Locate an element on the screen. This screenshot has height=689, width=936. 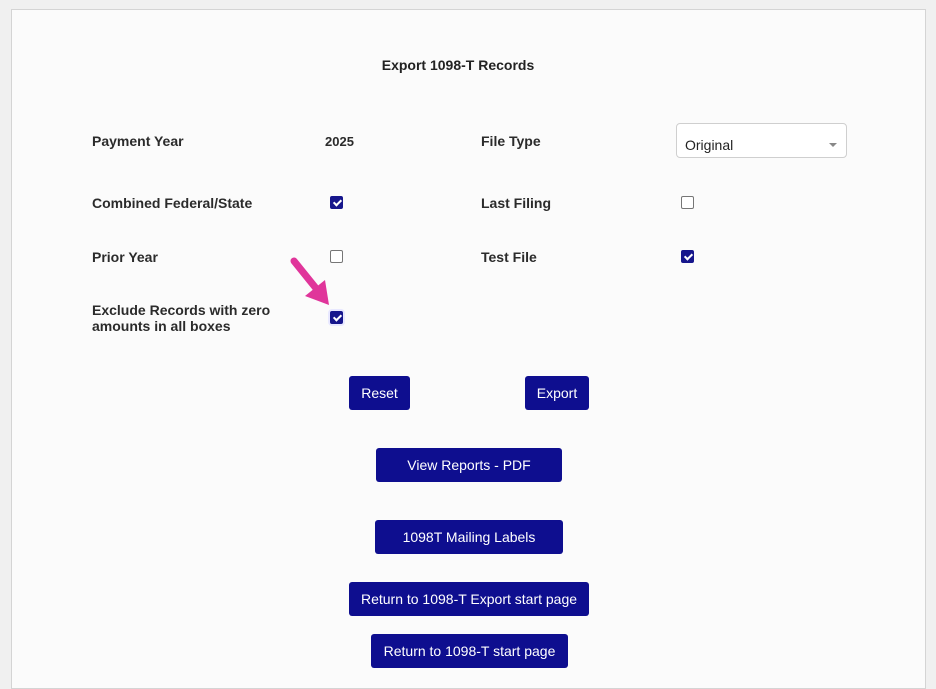
combined-federal-state-label: Combined Federal/State is located at coordinates (172, 203).